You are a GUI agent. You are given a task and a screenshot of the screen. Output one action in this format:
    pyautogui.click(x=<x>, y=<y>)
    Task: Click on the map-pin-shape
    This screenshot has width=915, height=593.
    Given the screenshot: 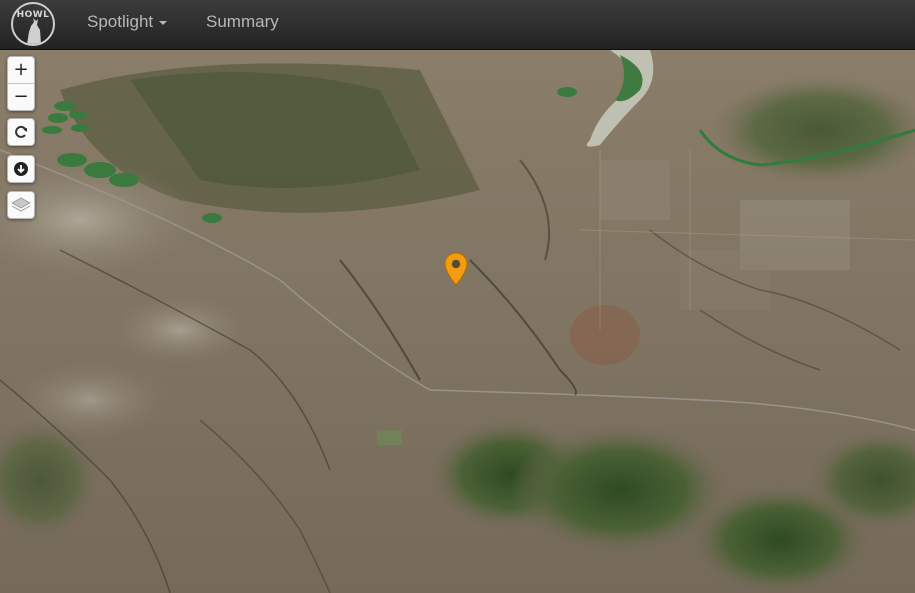 What is the action you would take?
    pyautogui.click(x=456, y=269)
    